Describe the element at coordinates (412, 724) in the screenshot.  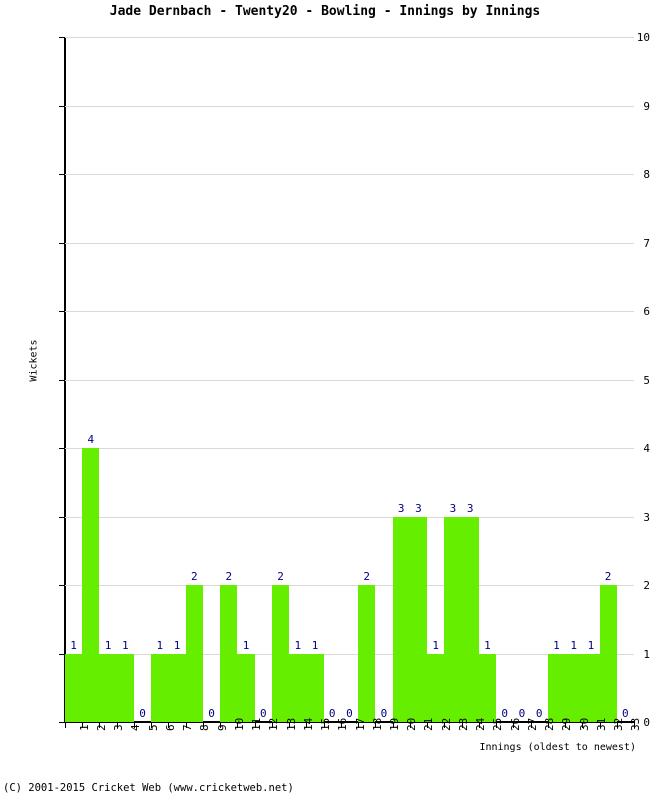
I see `x-tick-label: 20` at that location.